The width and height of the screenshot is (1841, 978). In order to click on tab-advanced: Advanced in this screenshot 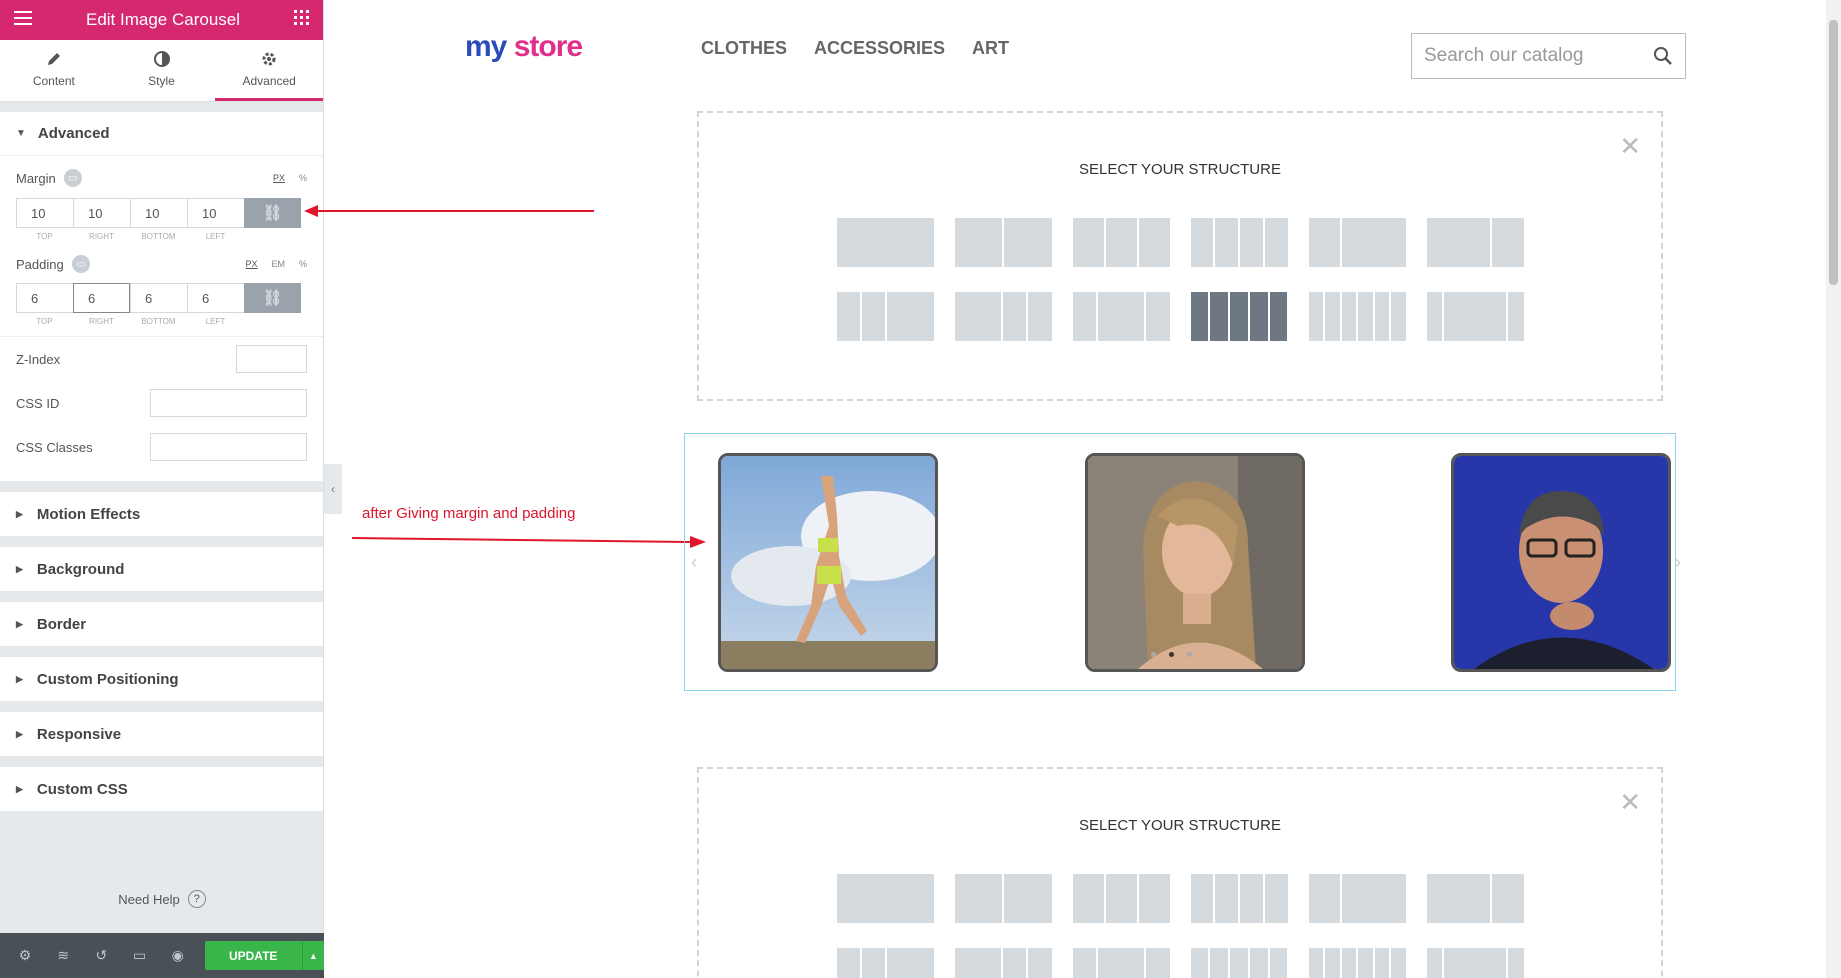, I will do `click(269, 70)`.